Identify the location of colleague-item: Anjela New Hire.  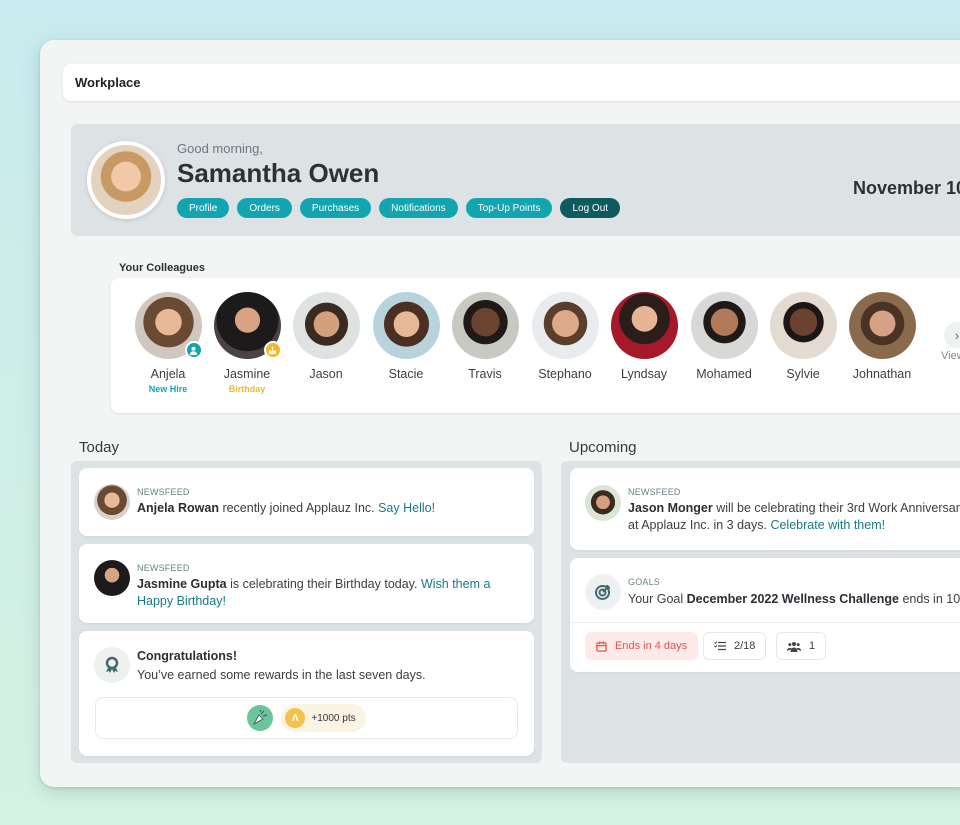
(168, 343).